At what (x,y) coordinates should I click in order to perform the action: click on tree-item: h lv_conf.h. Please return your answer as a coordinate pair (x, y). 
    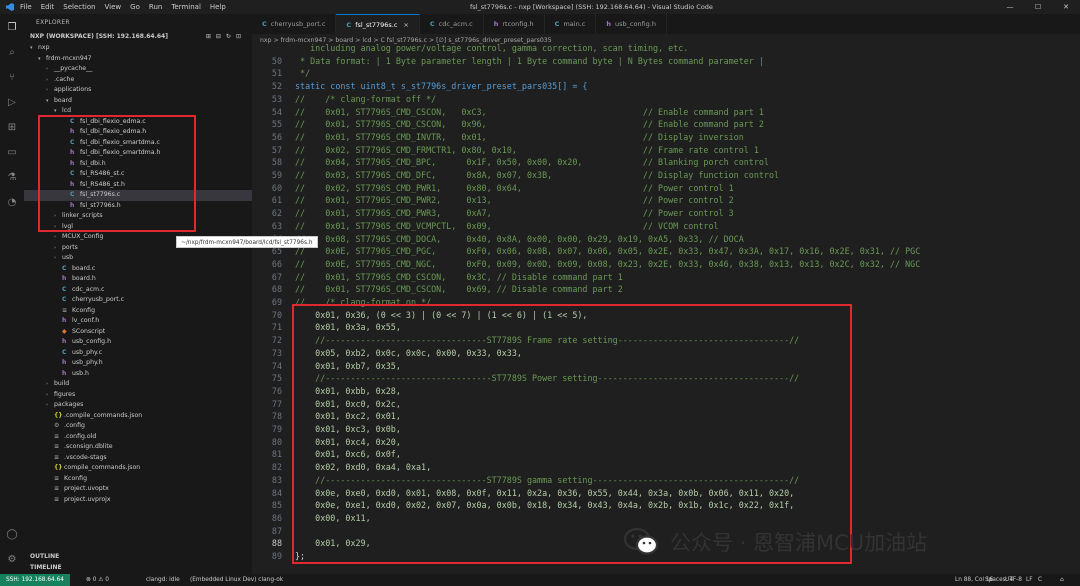
    Looking at the image, I should click on (138, 321).